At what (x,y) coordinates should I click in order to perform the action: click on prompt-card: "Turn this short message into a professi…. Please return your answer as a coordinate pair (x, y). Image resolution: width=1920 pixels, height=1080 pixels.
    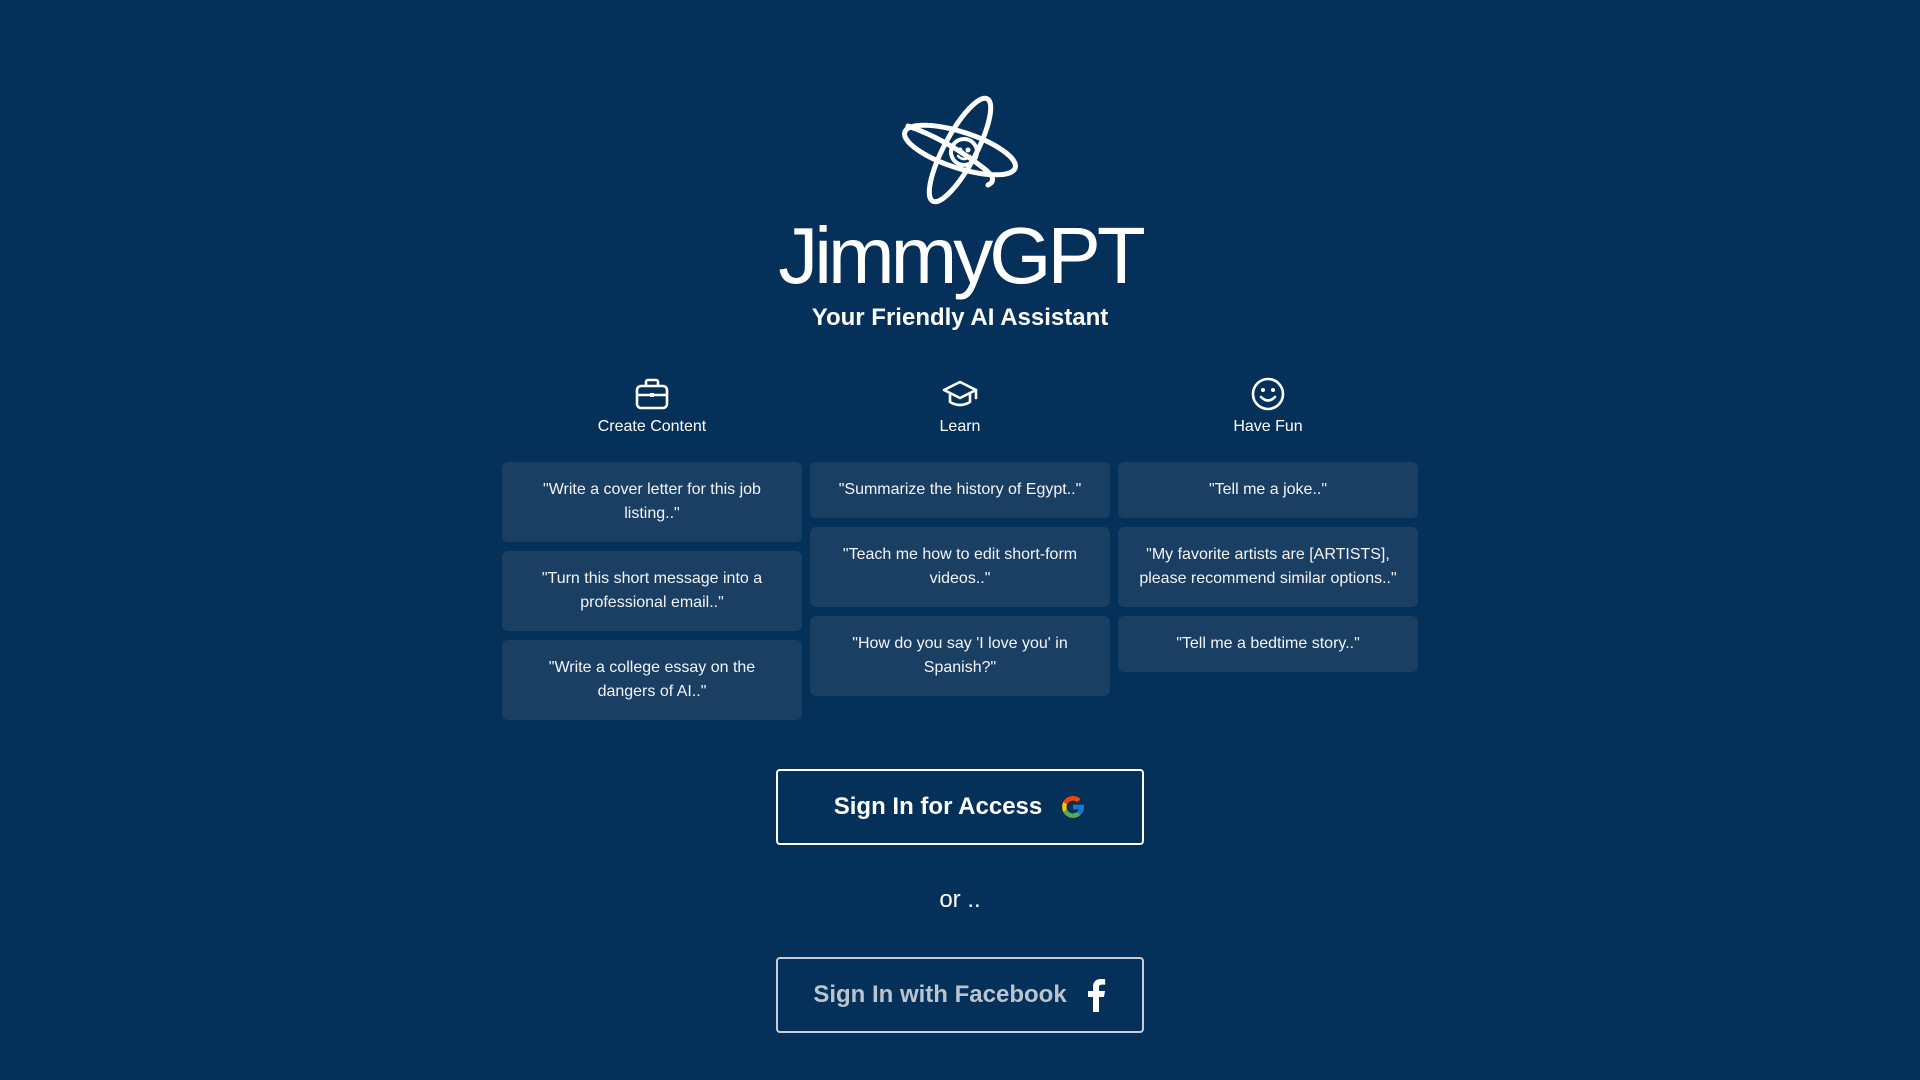
    Looking at the image, I should click on (652, 591).